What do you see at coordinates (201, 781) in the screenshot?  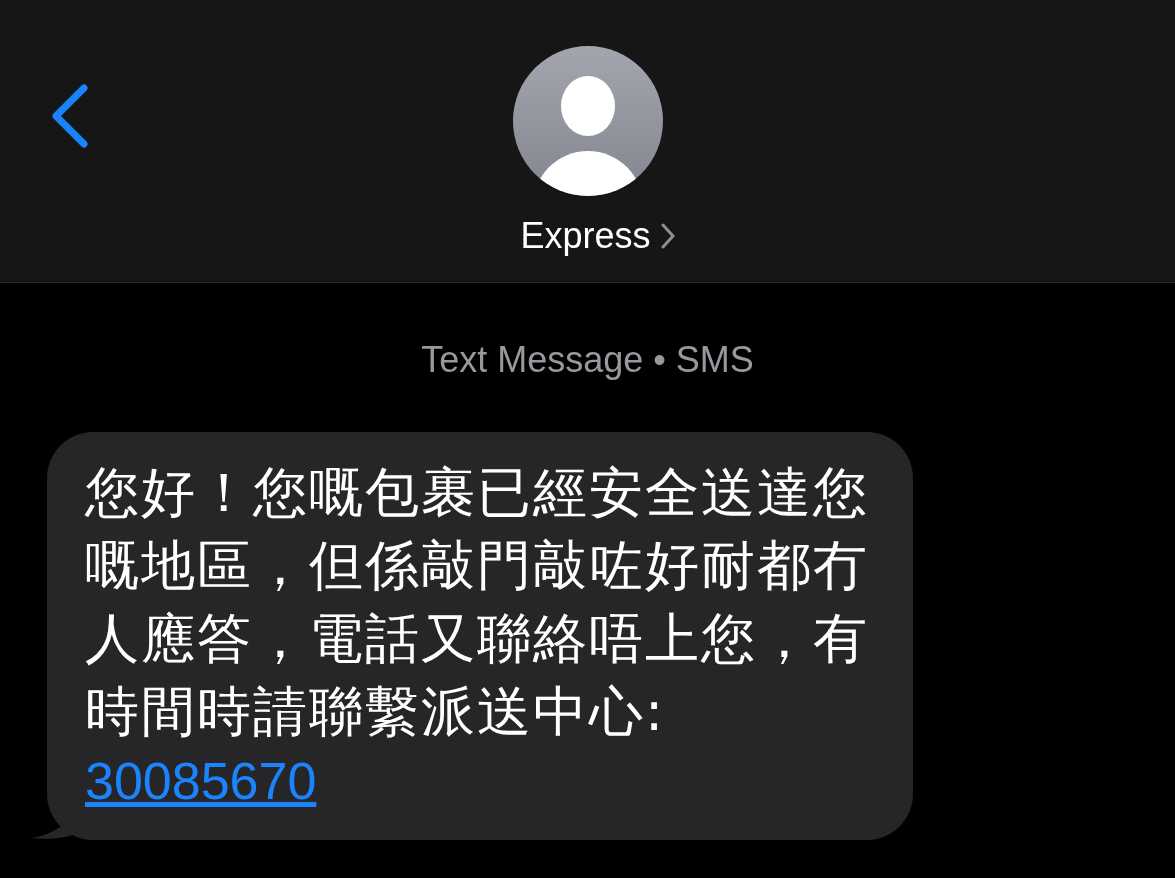 I see `phone-link: 30085670` at bounding box center [201, 781].